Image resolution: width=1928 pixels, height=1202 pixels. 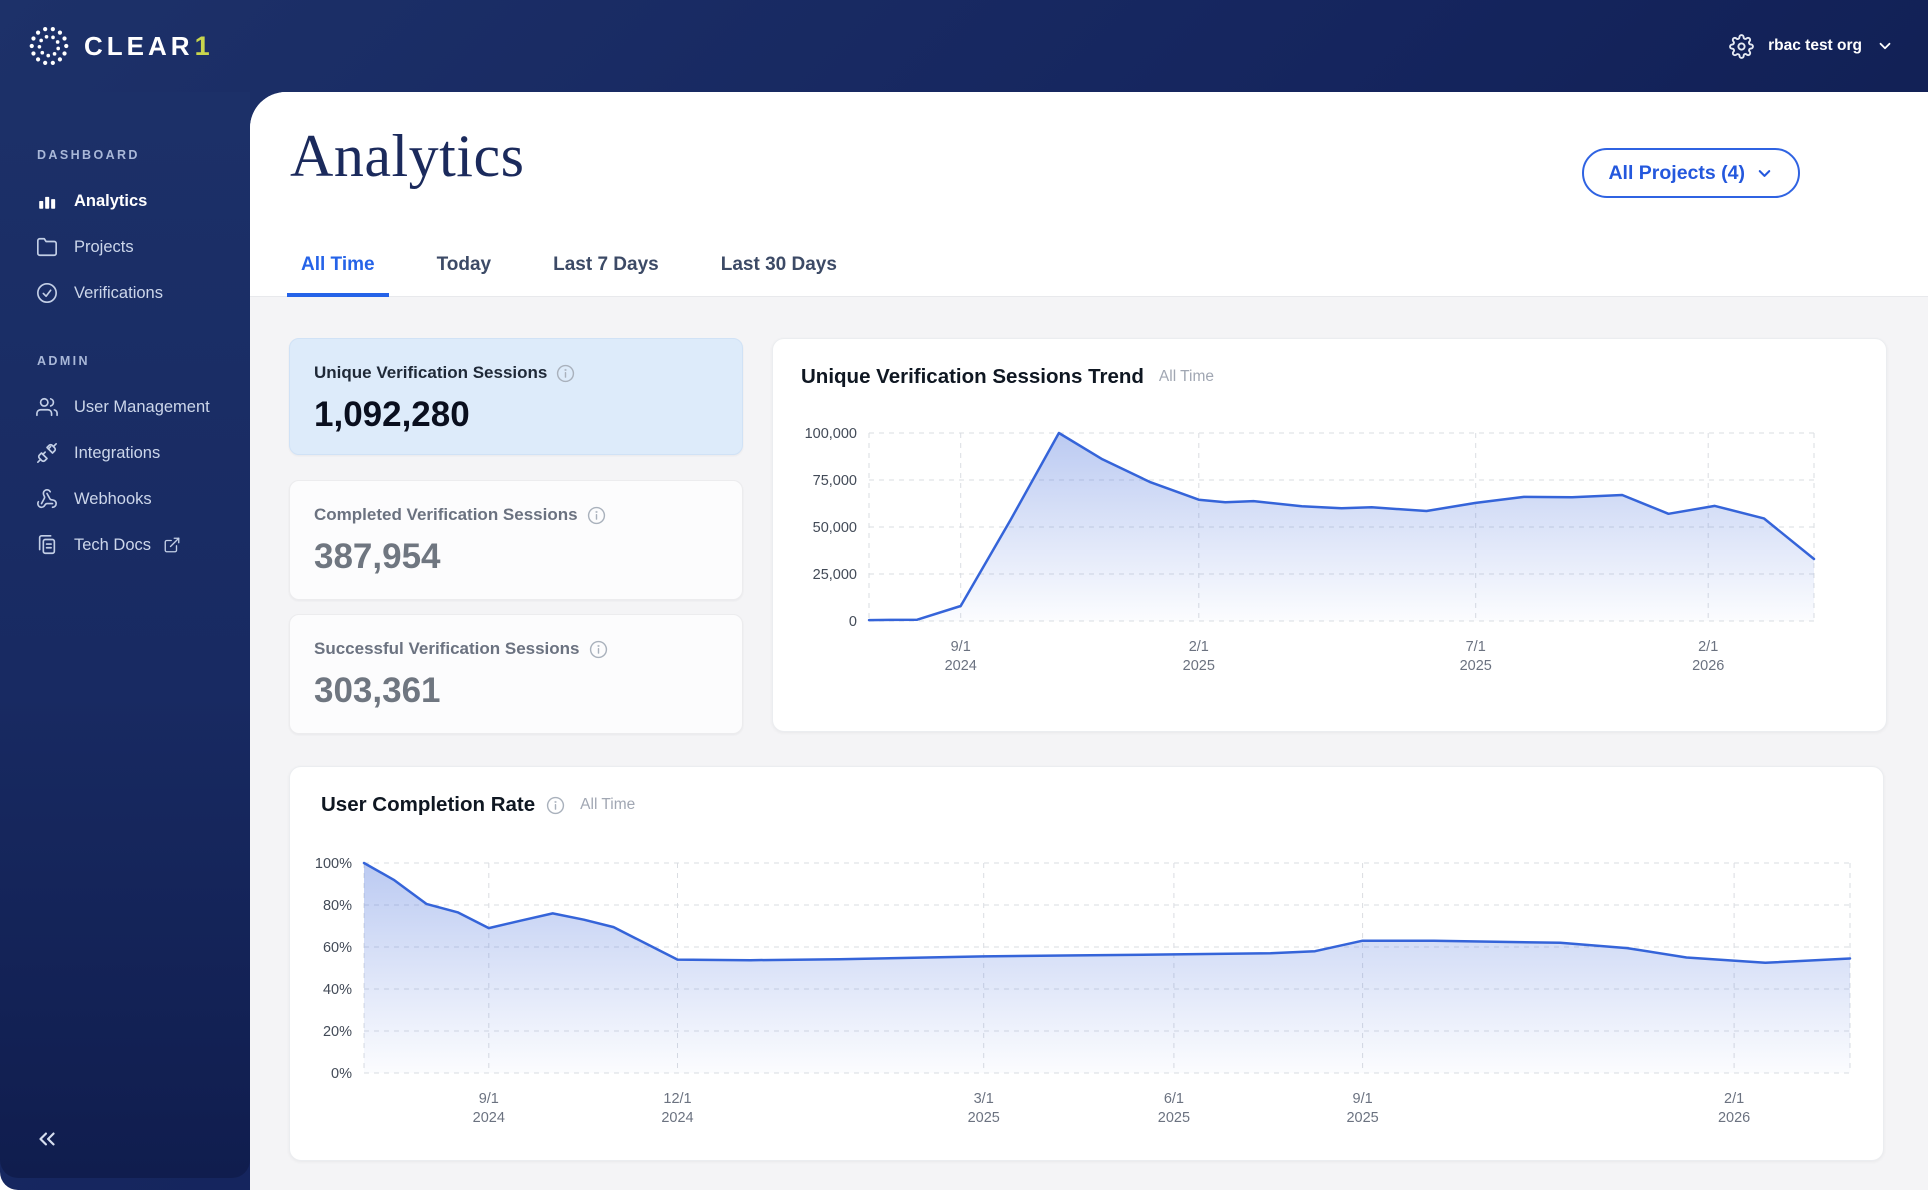 I want to click on all-projects-dropdown-button: All Projects (4), so click(x=1691, y=173).